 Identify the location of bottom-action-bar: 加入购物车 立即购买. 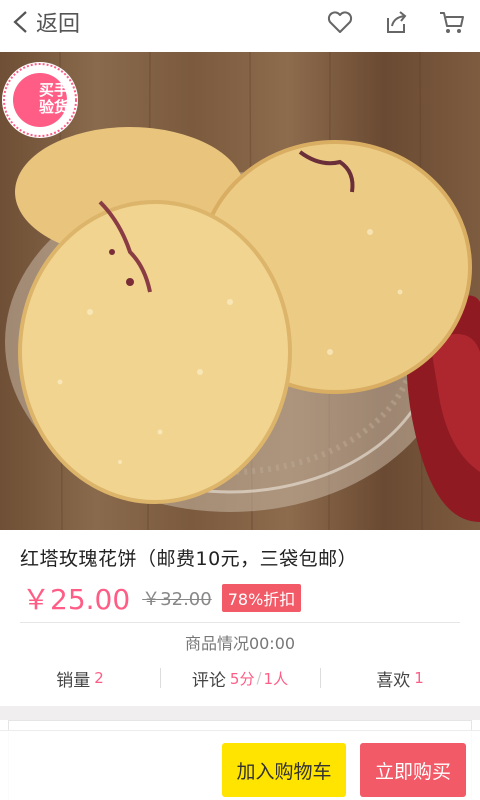
(240, 765).